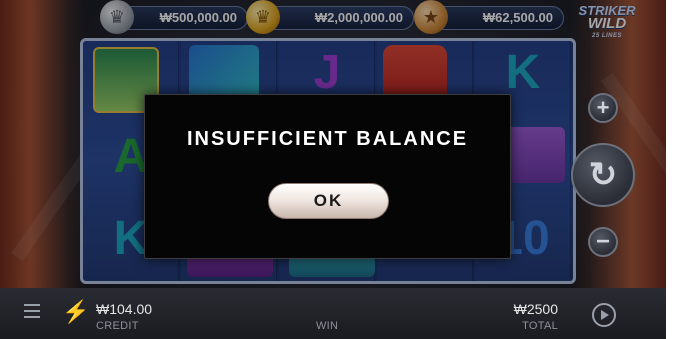 This screenshot has height=339, width=696. Describe the element at coordinates (535, 309) in the screenshot. I see `total-bet-value: ₩2500` at that location.